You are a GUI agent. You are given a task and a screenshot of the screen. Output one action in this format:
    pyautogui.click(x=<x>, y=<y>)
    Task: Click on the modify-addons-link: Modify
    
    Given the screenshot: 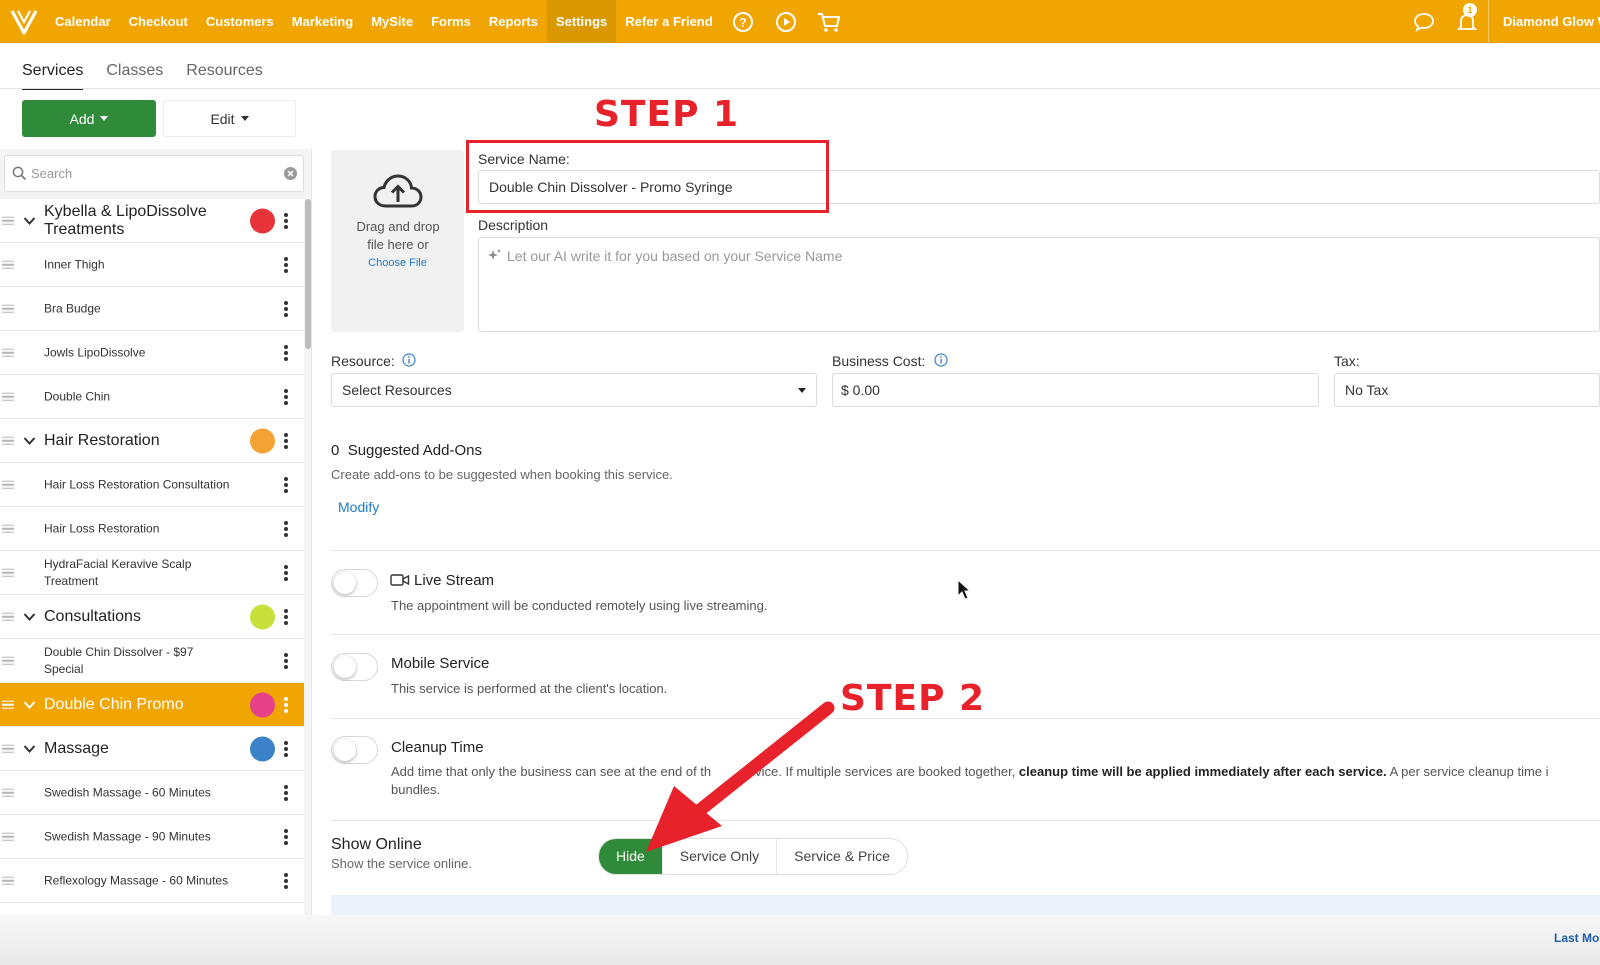 What is the action you would take?
    pyautogui.click(x=358, y=507)
    